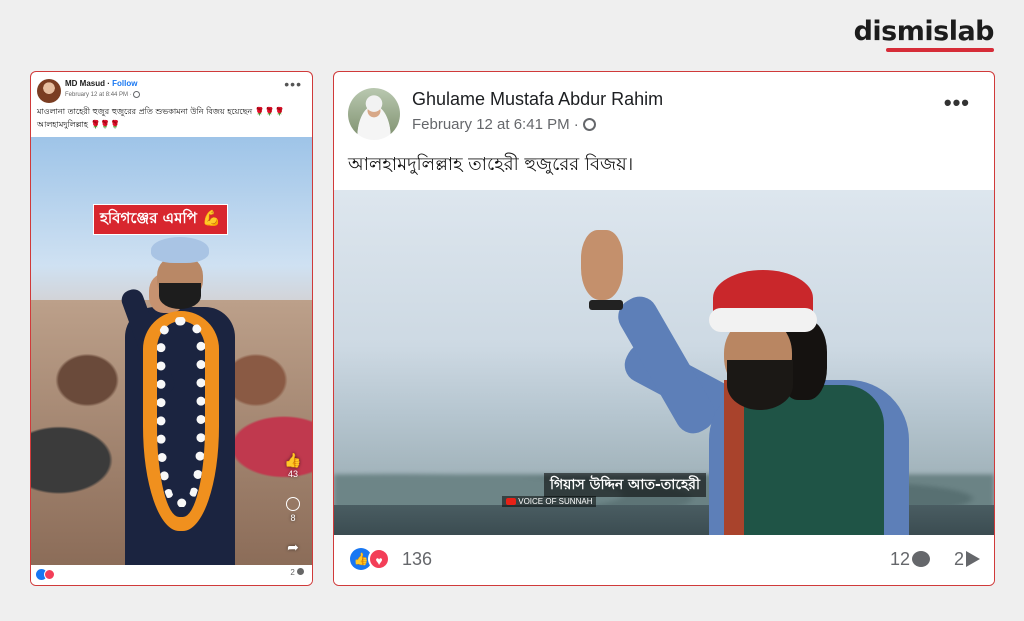 The image size is (1024, 621). Describe the element at coordinates (124, 83) in the screenshot. I see `follow-button: Follow` at that location.